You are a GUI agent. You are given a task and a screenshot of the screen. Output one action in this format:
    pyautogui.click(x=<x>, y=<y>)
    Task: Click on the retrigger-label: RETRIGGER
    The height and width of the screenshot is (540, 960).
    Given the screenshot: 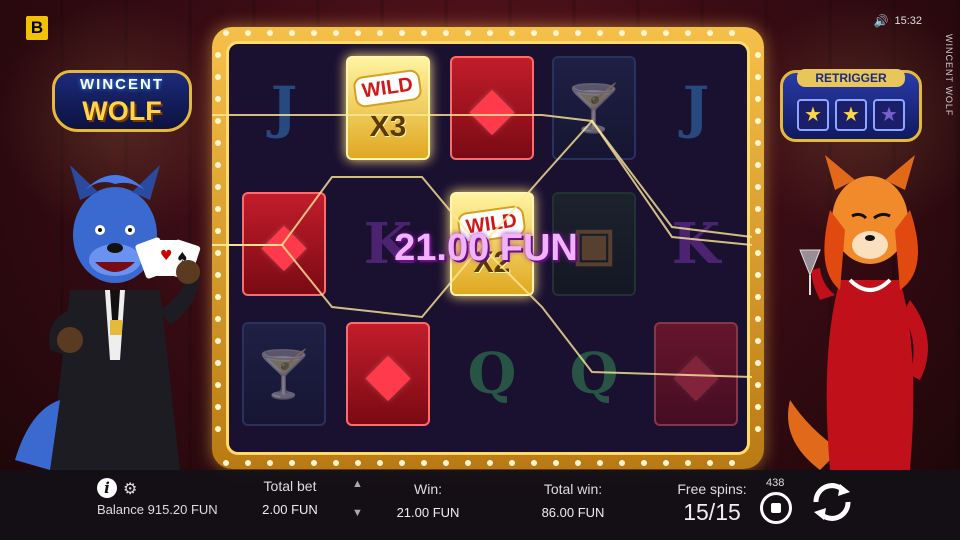 What is the action you would take?
    pyautogui.click(x=851, y=78)
    